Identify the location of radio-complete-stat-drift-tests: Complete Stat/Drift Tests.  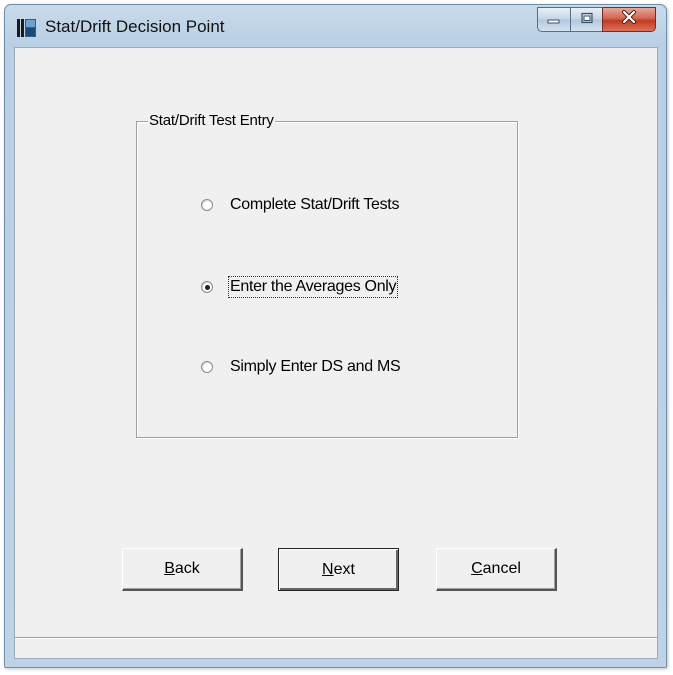
(300, 205).